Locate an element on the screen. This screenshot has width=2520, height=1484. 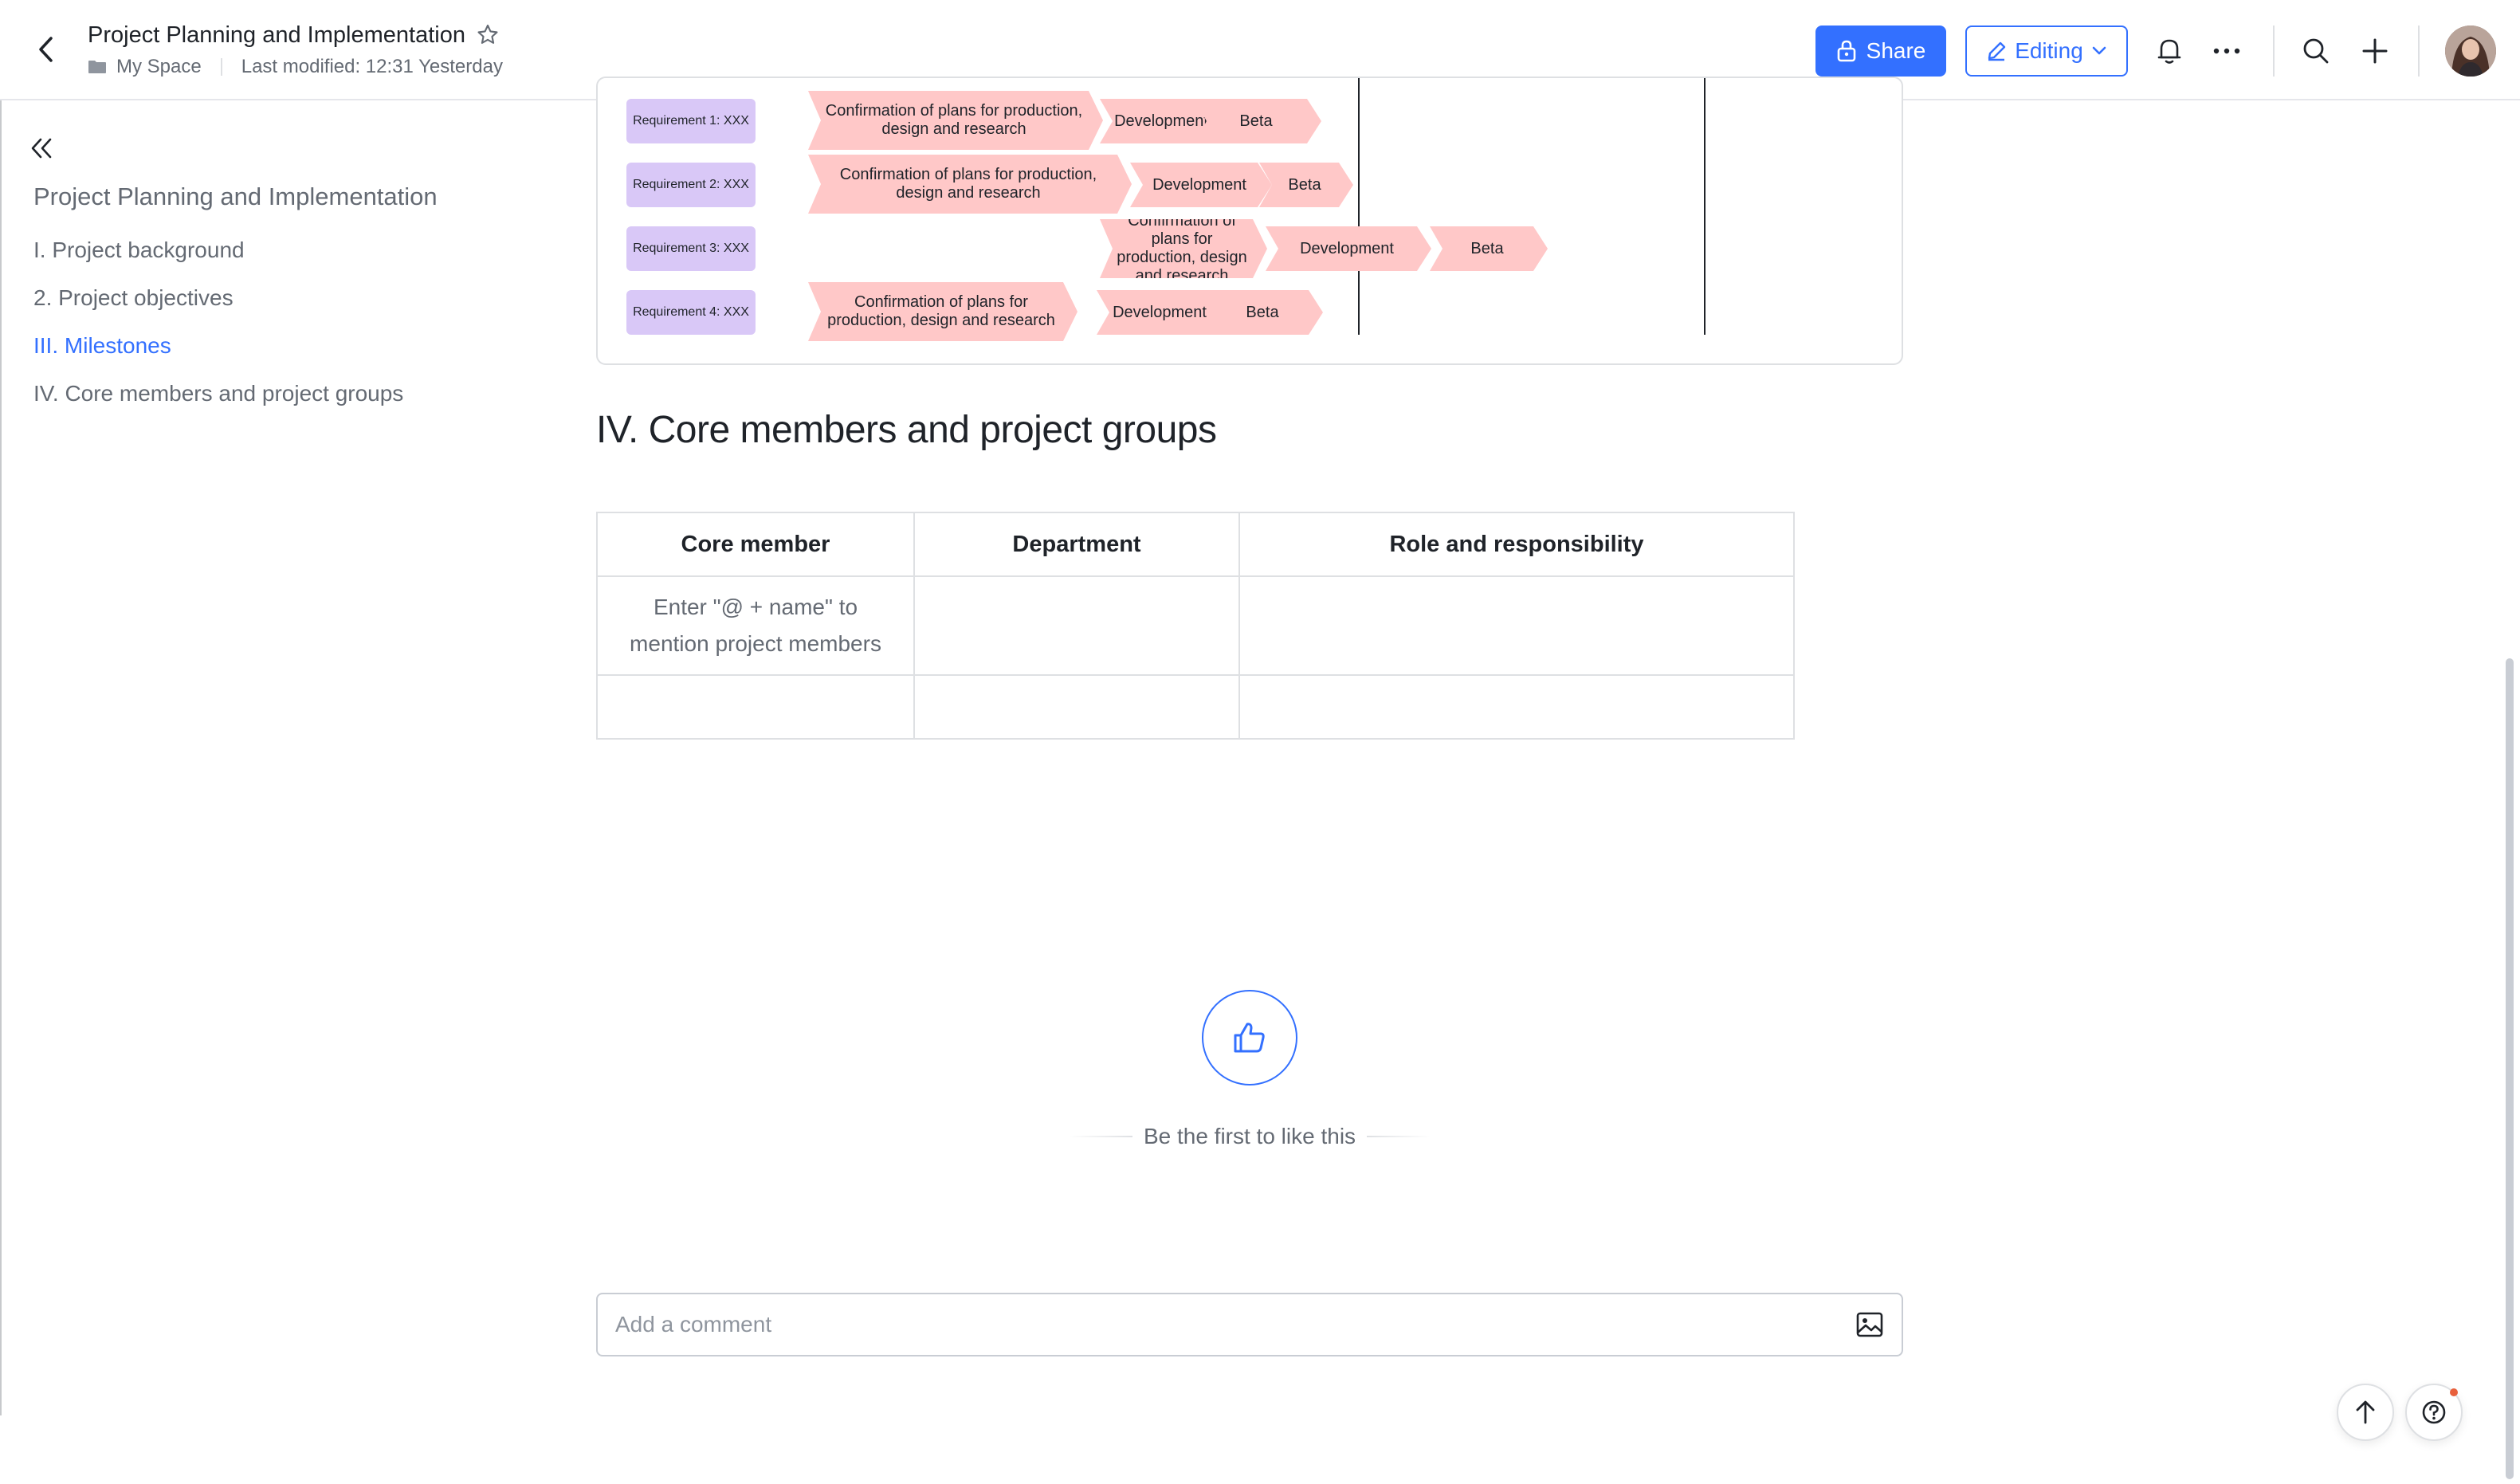
column-header-role: Role and responsibility is located at coordinates (1516, 544).